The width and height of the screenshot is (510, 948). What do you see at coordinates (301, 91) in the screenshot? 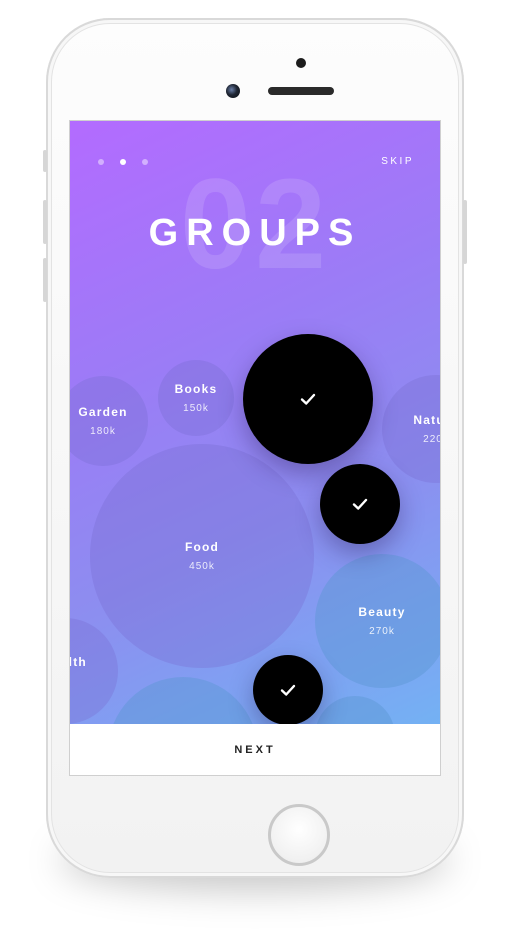
I see `earpiece-speaker` at bounding box center [301, 91].